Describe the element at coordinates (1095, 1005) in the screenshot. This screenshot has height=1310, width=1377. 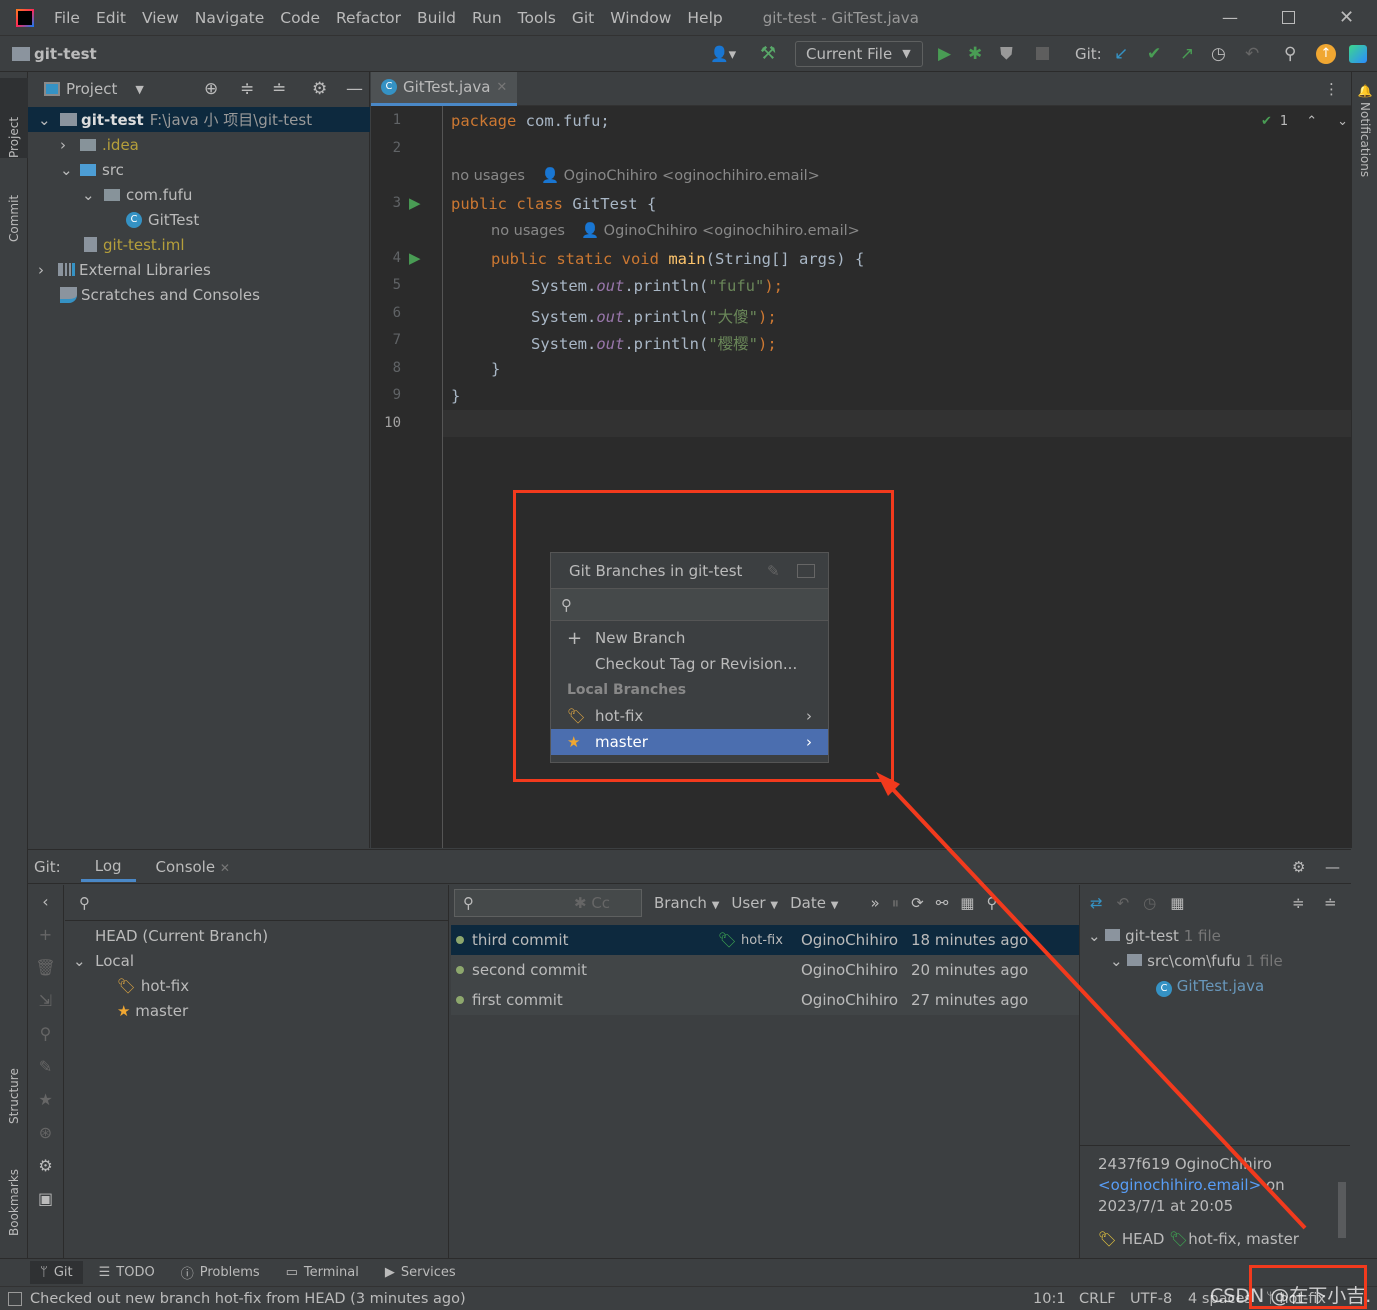
I see `arrow-line` at that location.